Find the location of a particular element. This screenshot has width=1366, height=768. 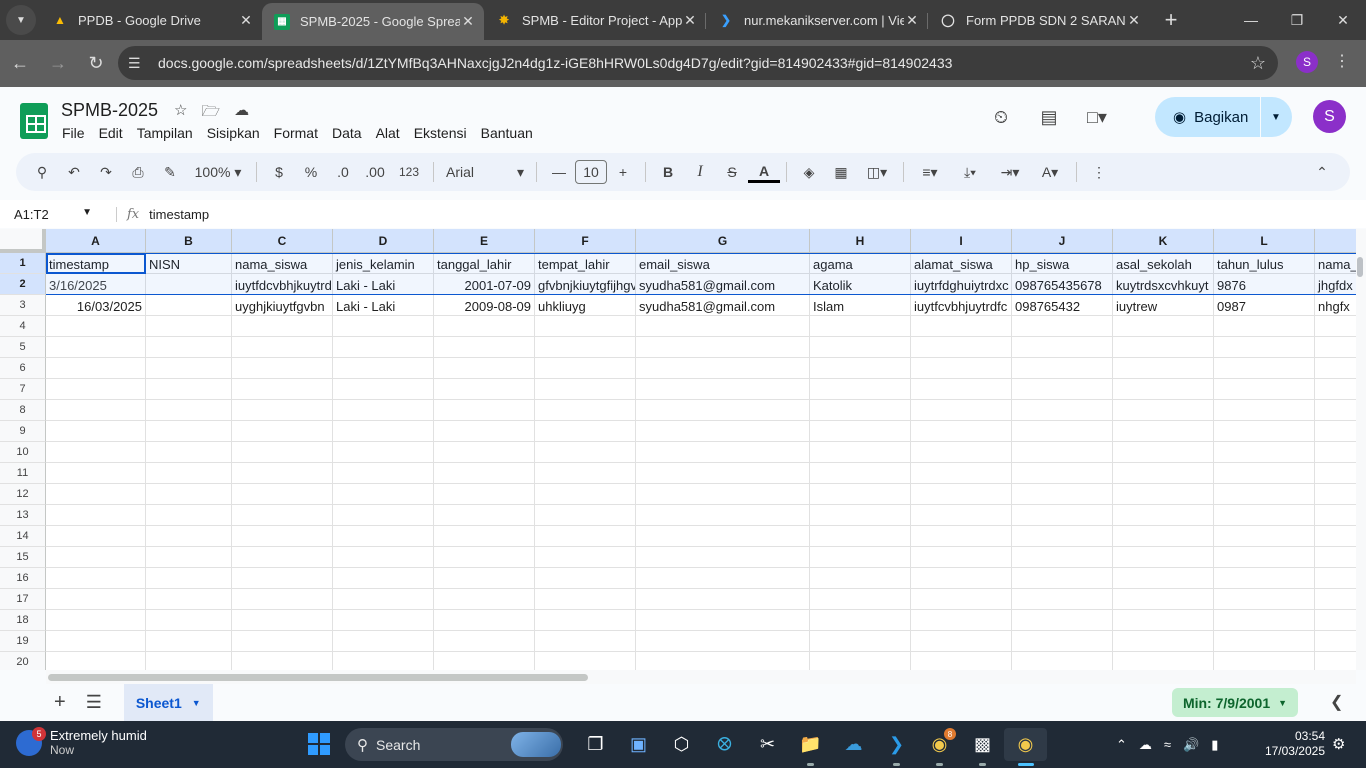

valign-bottom-icon: ⤓▾ is located at coordinates (970, 172).